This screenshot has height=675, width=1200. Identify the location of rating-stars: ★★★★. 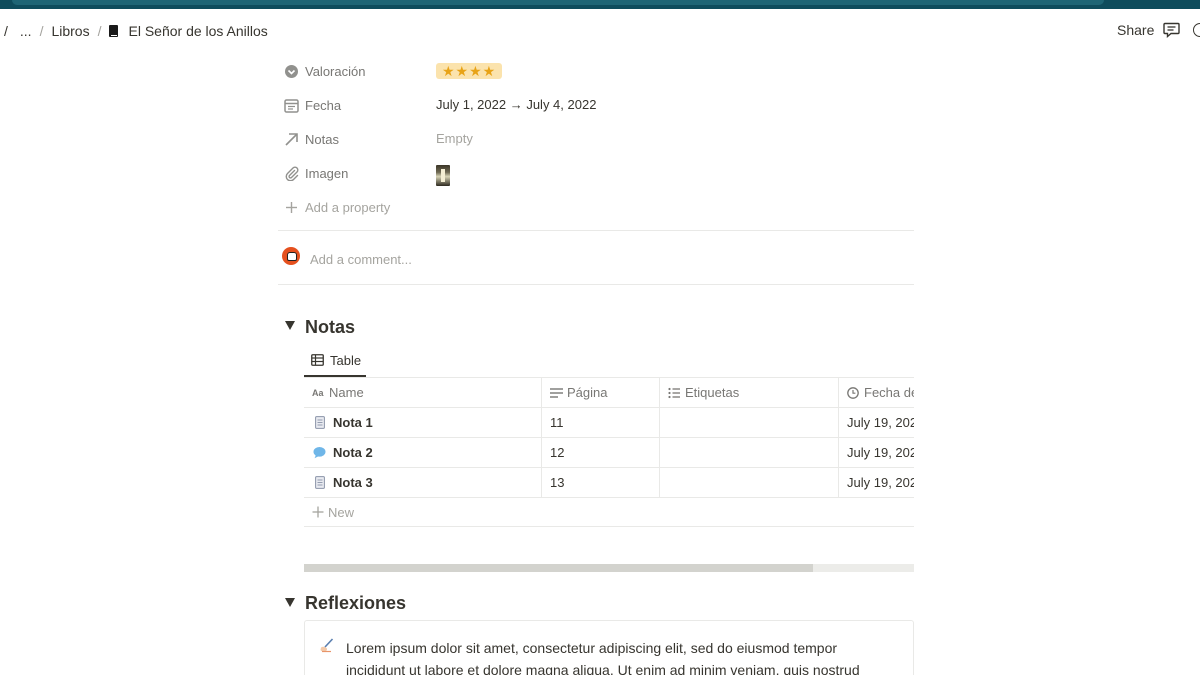
(469, 71).